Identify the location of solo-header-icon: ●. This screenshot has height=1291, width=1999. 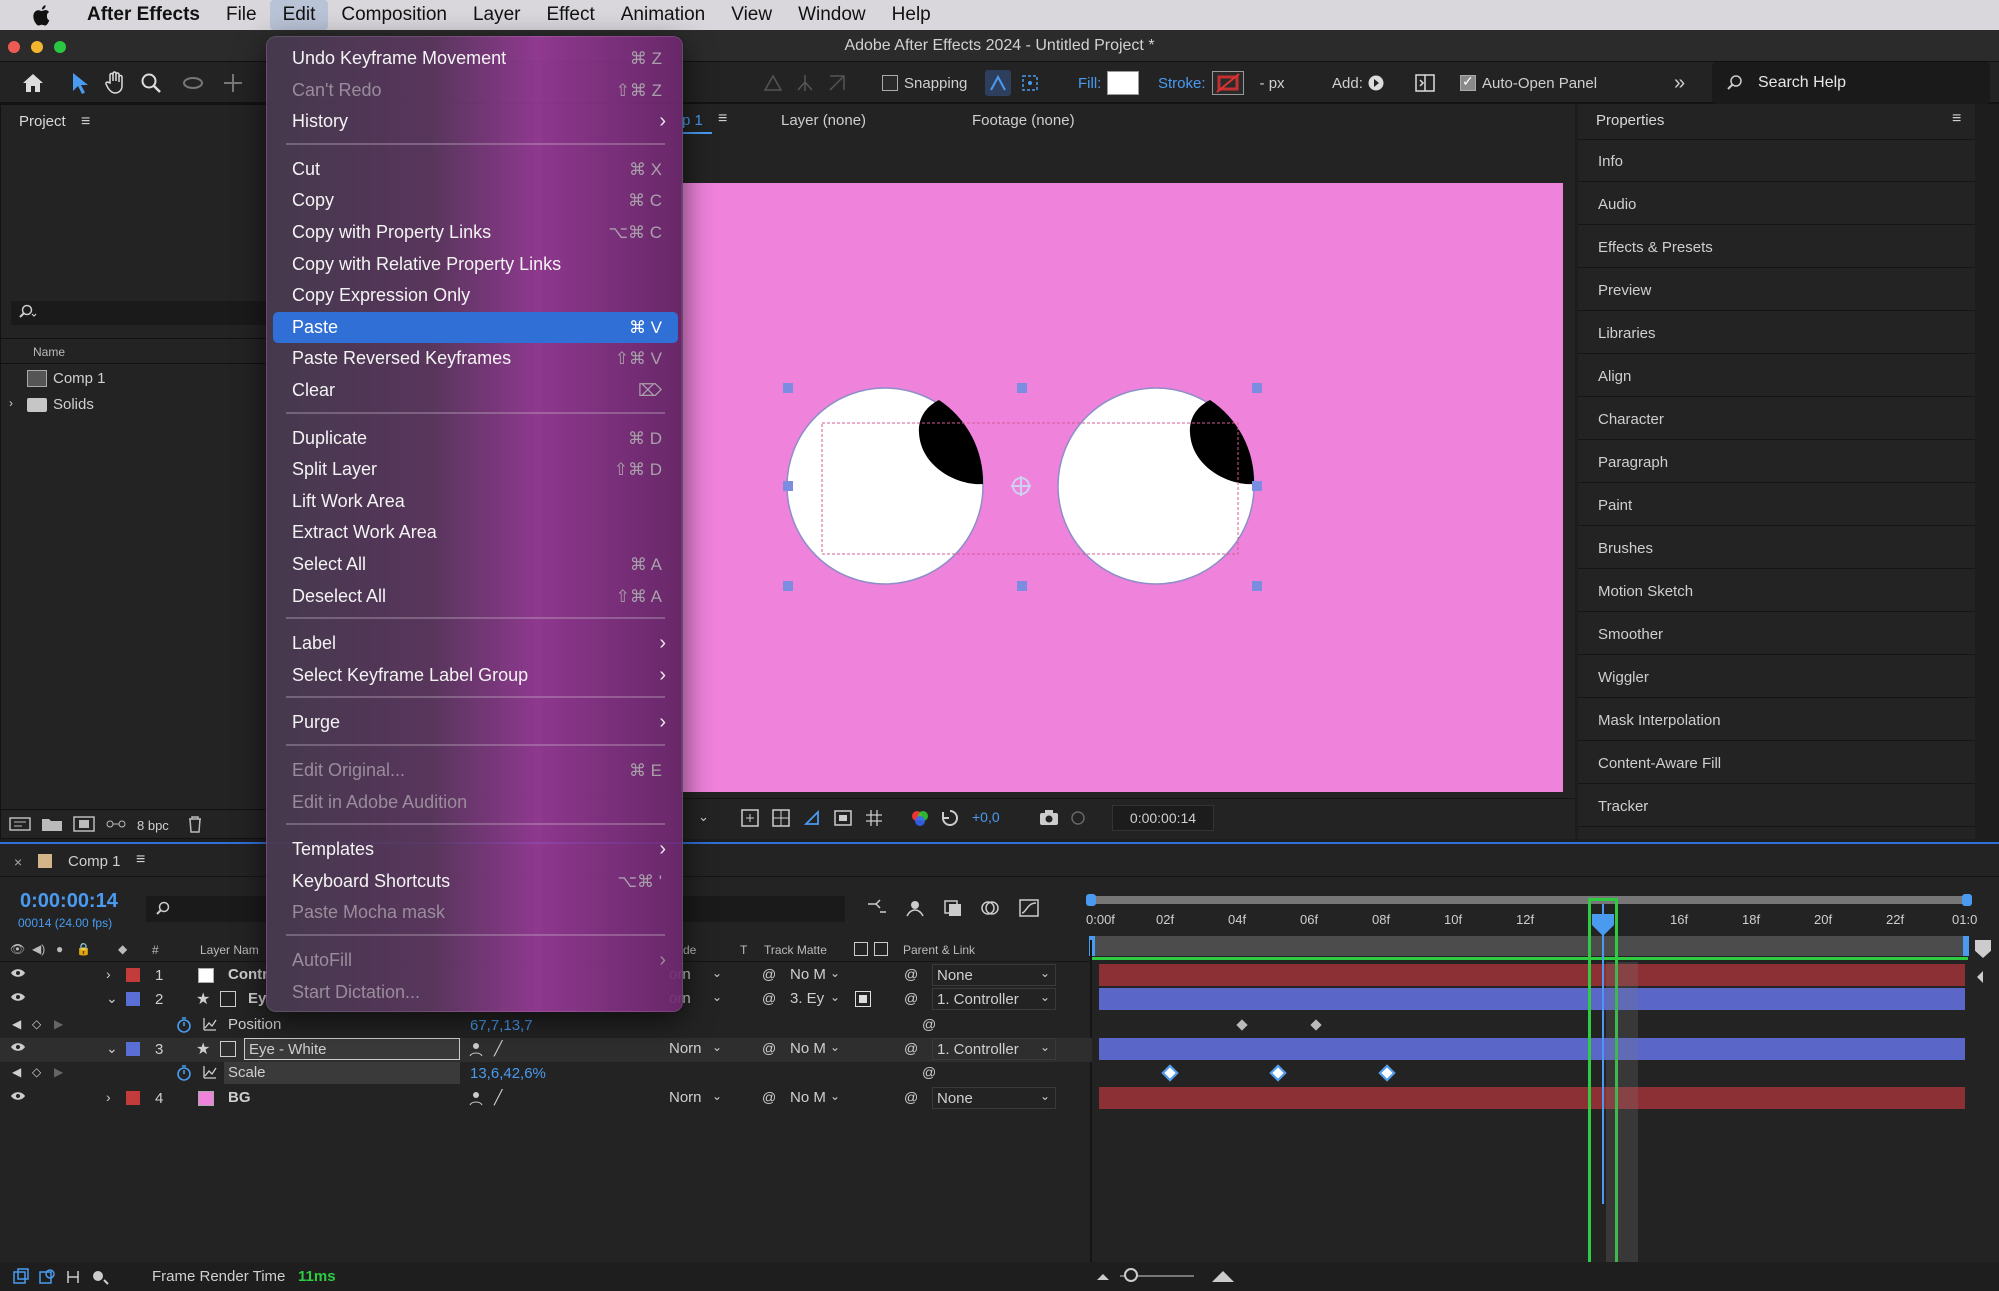
(59, 949).